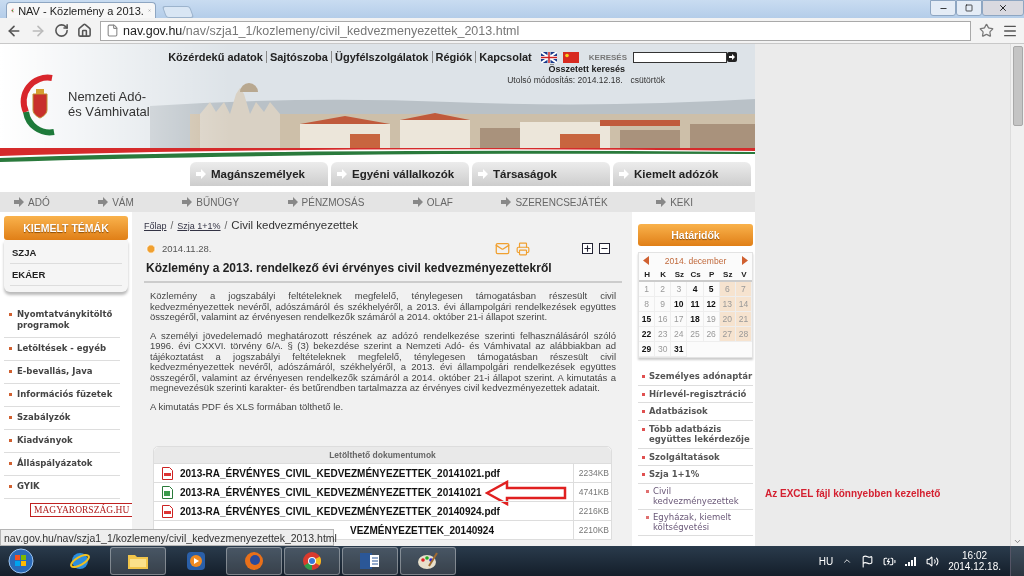  What do you see at coordinates (684, 456) in the screenshot?
I see `sidebar-link: Szolgáltatások` at bounding box center [684, 456].